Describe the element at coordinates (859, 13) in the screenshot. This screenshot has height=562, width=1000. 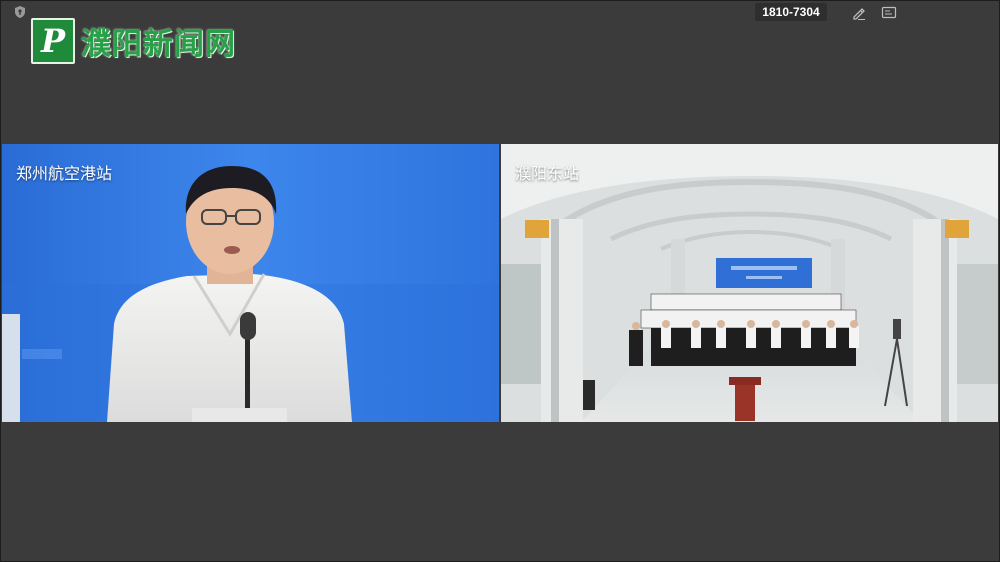
I see `edit-icon` at that location.